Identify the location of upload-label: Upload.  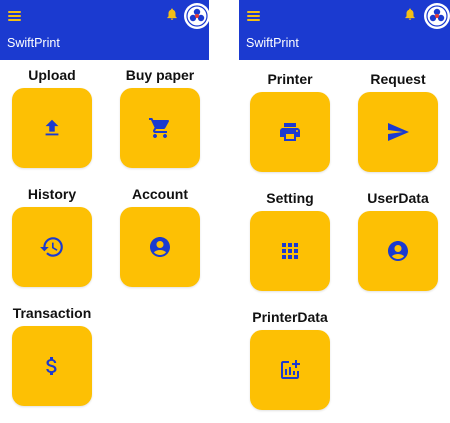
(52, 75).